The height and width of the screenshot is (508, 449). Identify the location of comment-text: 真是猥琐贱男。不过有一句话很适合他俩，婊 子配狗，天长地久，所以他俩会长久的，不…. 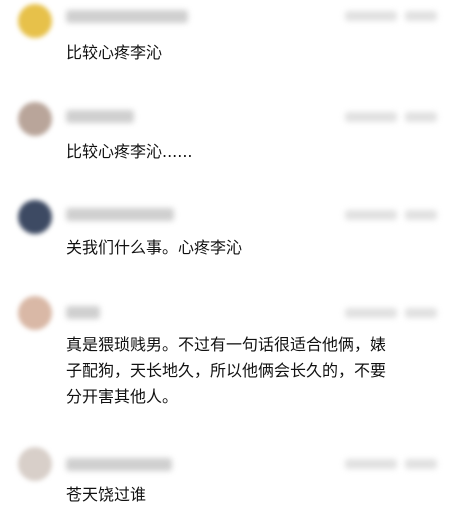
(226, 370).